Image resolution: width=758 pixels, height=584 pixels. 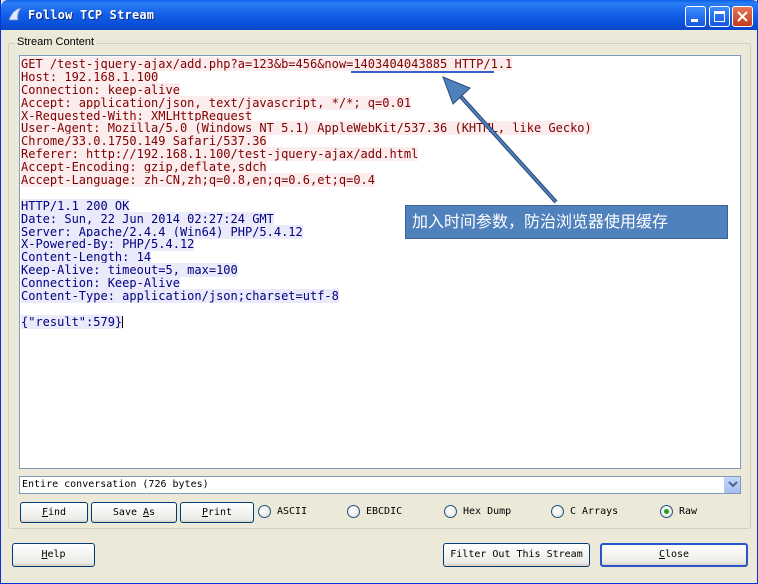 I want to click on request-line: Connection: keep-alive, so click(x=380, y=89).